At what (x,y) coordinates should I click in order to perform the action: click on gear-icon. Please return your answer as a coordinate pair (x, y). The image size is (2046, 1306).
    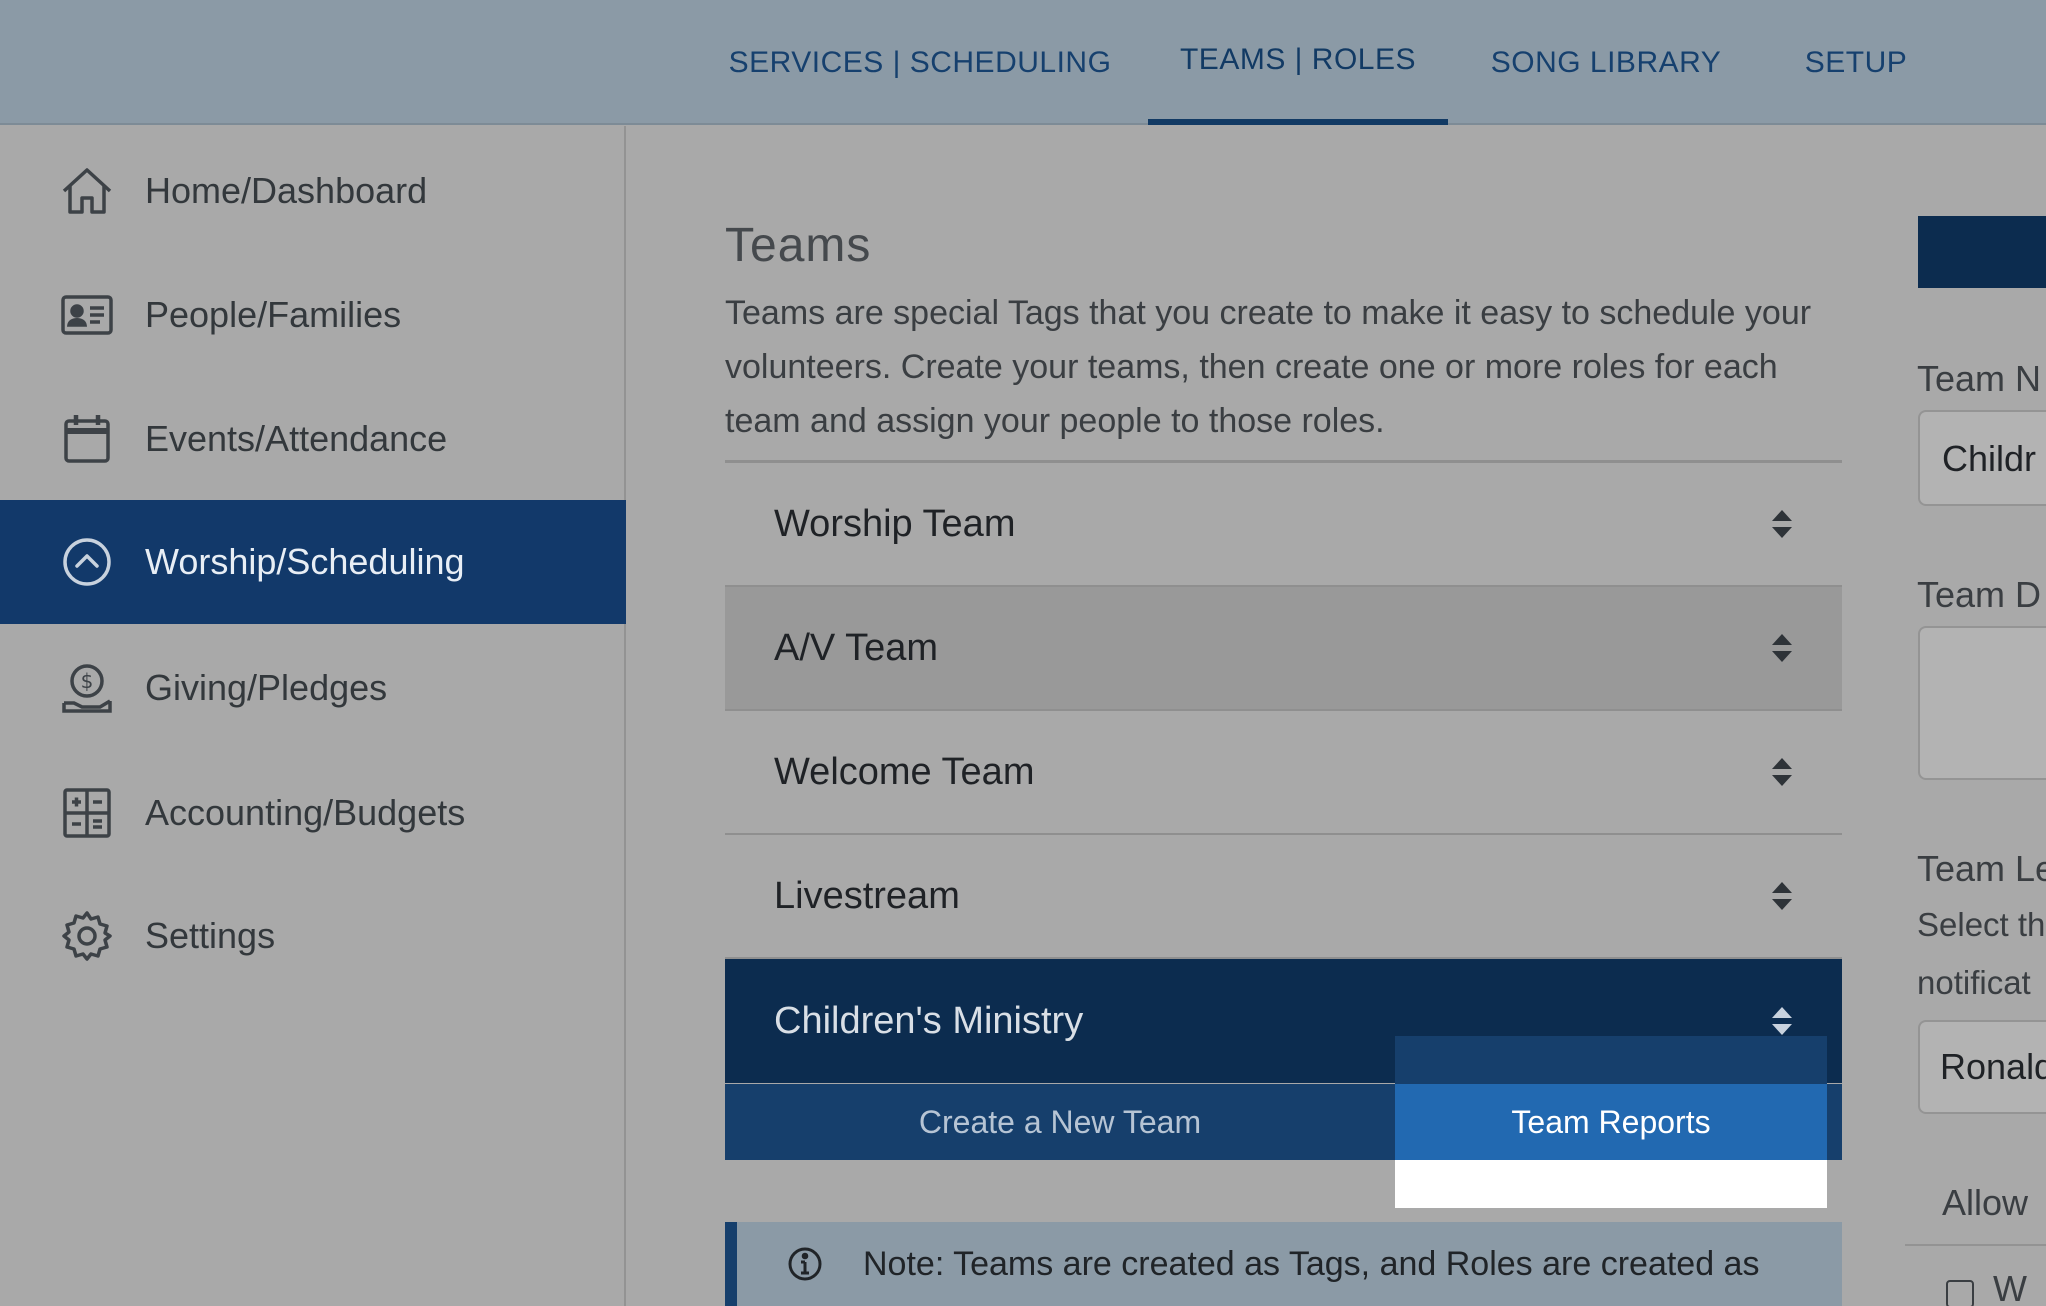
    Looking at the image, I should click on (87, 936).